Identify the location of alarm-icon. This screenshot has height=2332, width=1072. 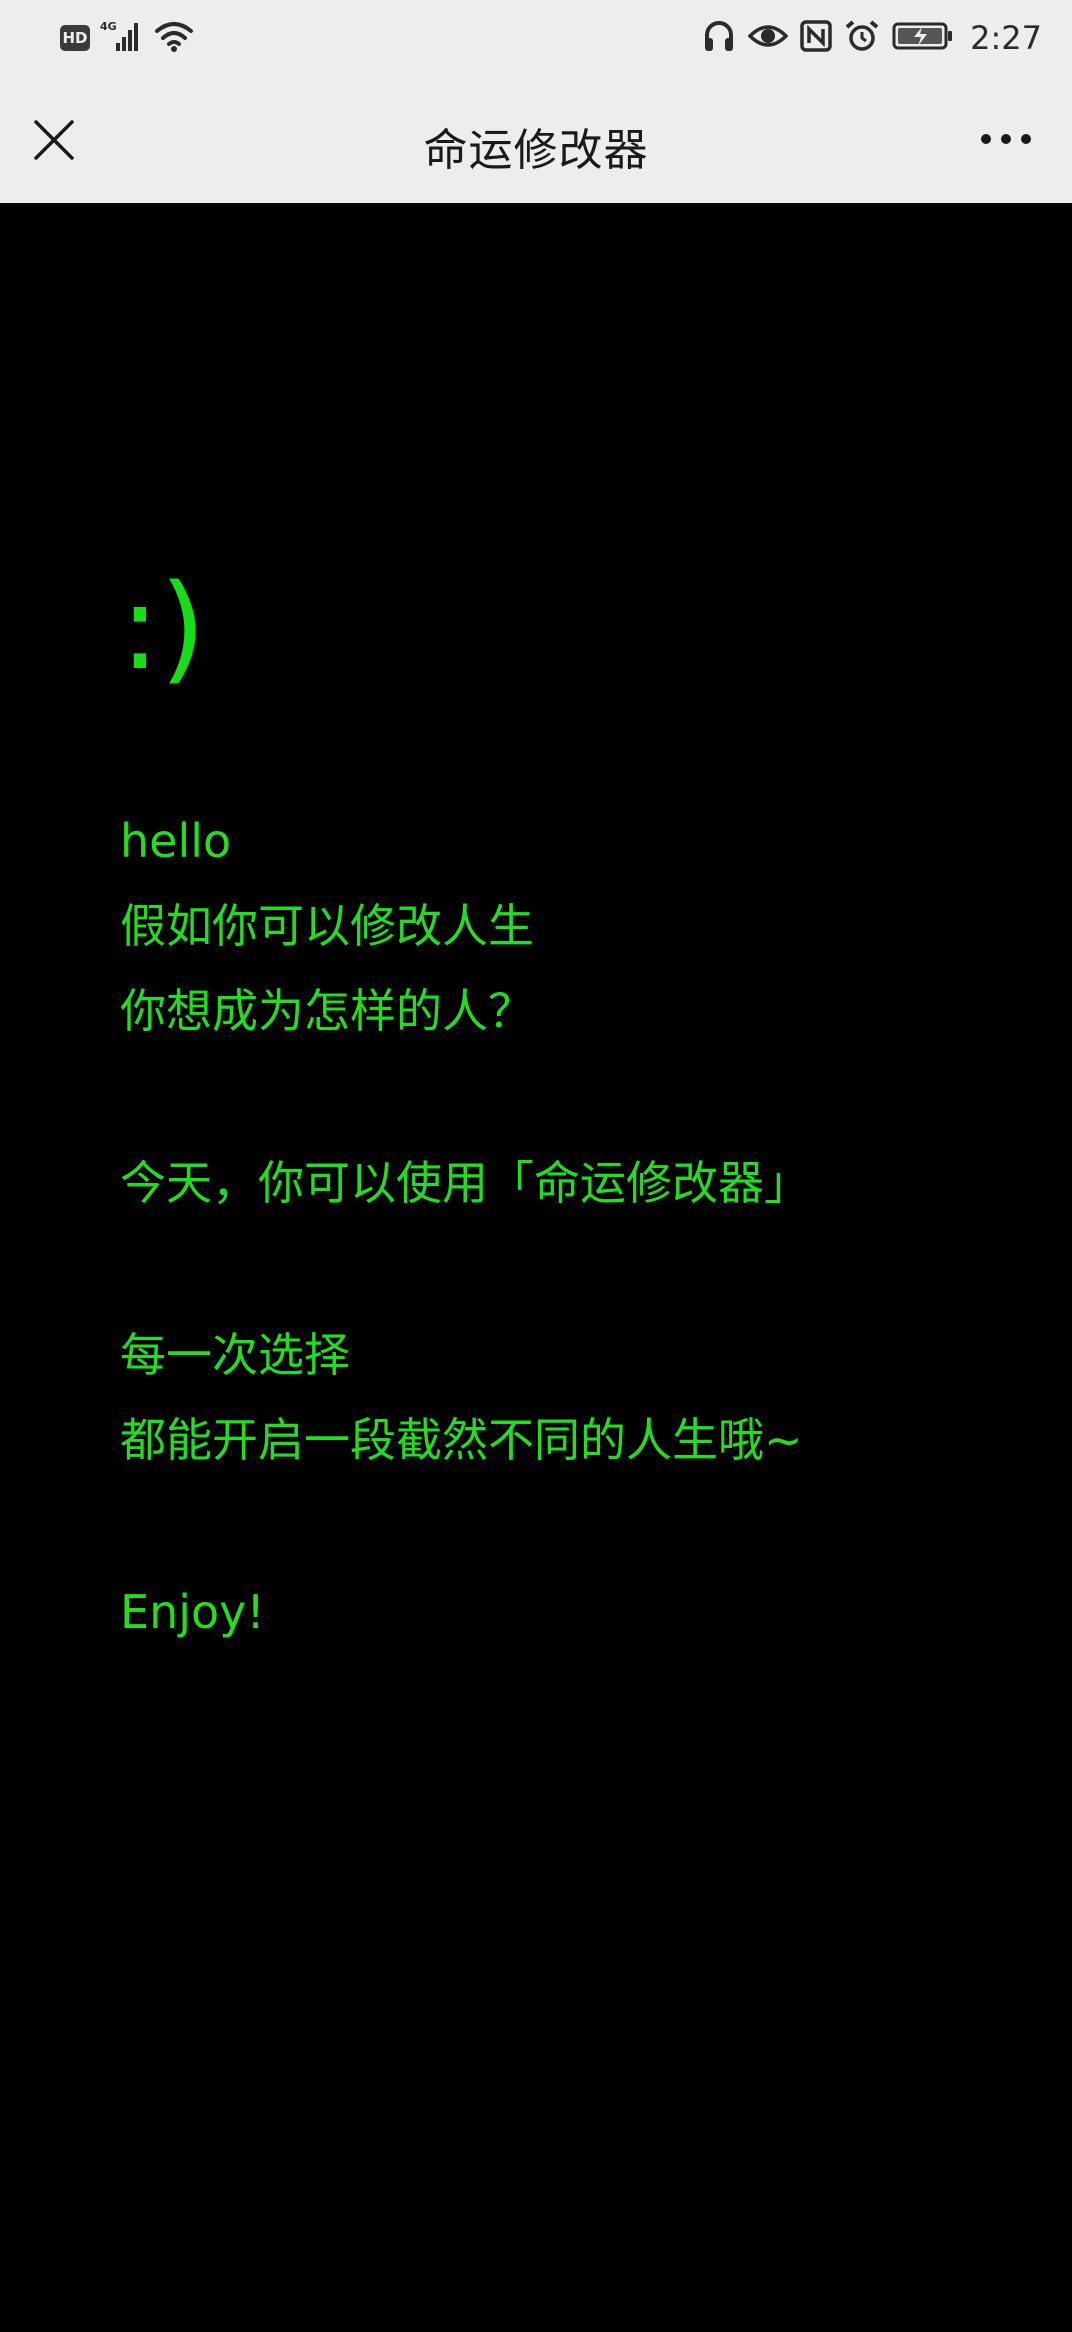
(862, 38).